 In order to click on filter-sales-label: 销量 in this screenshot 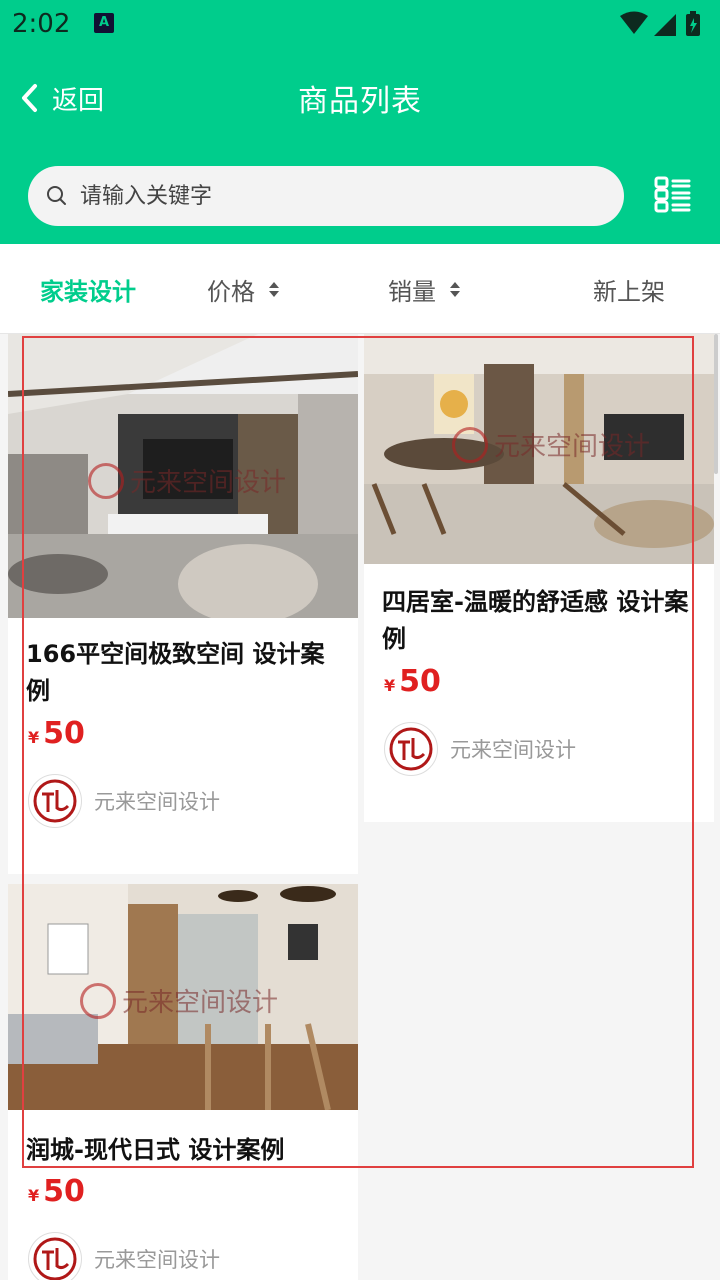, I will do `click(412, 292)`.